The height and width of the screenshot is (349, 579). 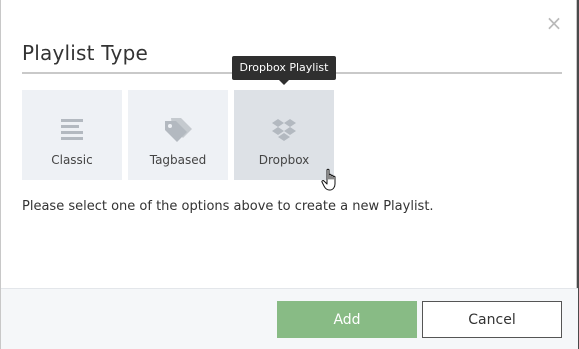 I want to click on option-dropbox-label: Dropbox, so click(x=284, y=160).